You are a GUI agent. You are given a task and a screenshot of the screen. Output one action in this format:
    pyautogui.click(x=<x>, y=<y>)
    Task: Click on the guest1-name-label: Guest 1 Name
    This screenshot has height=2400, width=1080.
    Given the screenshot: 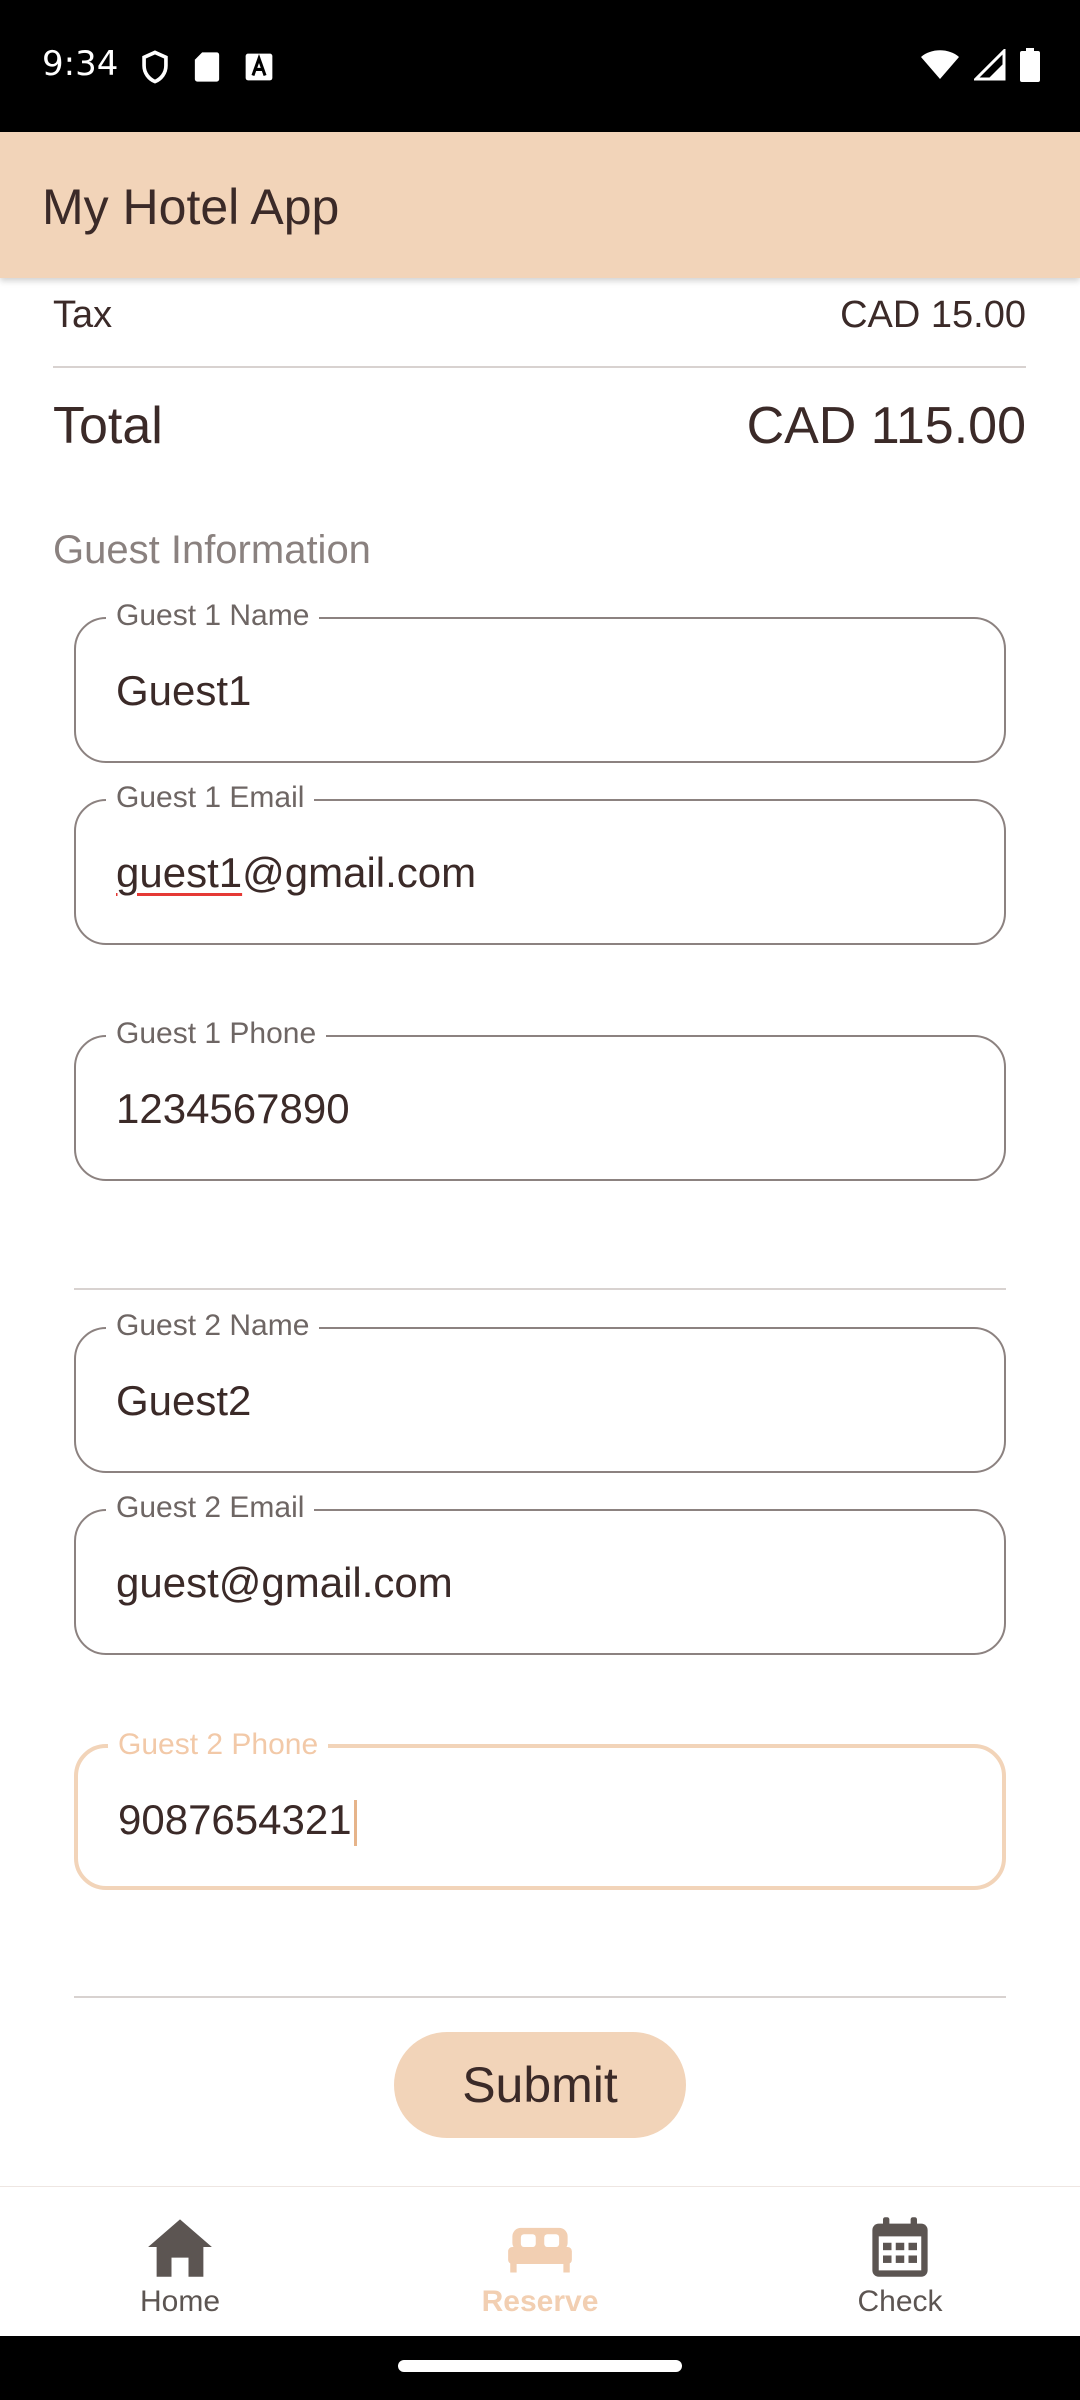 What is the action you would take?
    pyautogui.click(x=213, y=616)
    